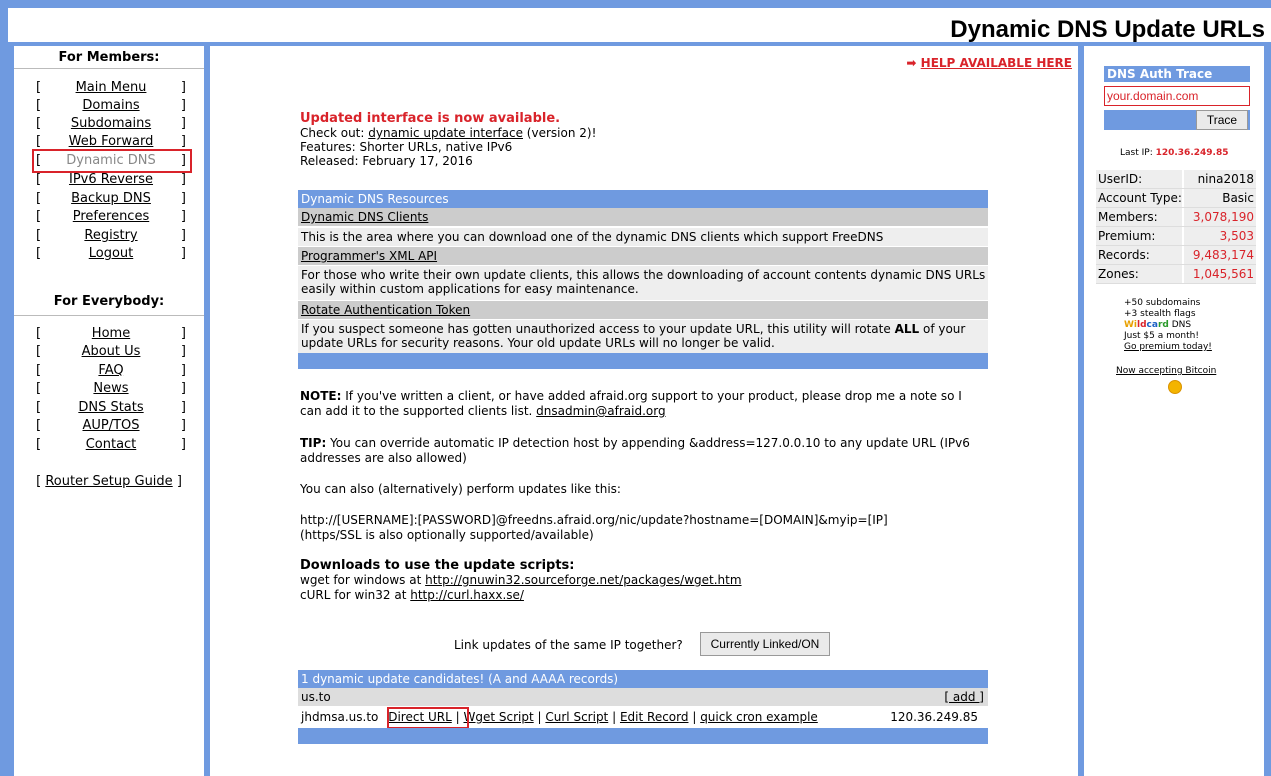  Describe the element at coordinates (765, 644) in the screenshot. I see `linked-toggle-button: Currently Linked/ON` at that location.